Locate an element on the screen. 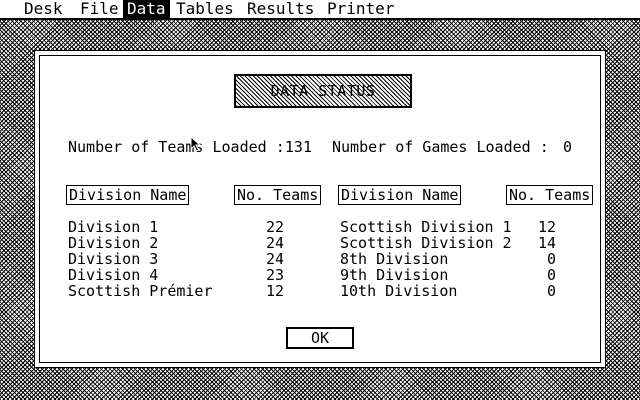  menu-tables: Tables is located at coordinates (205, 9).